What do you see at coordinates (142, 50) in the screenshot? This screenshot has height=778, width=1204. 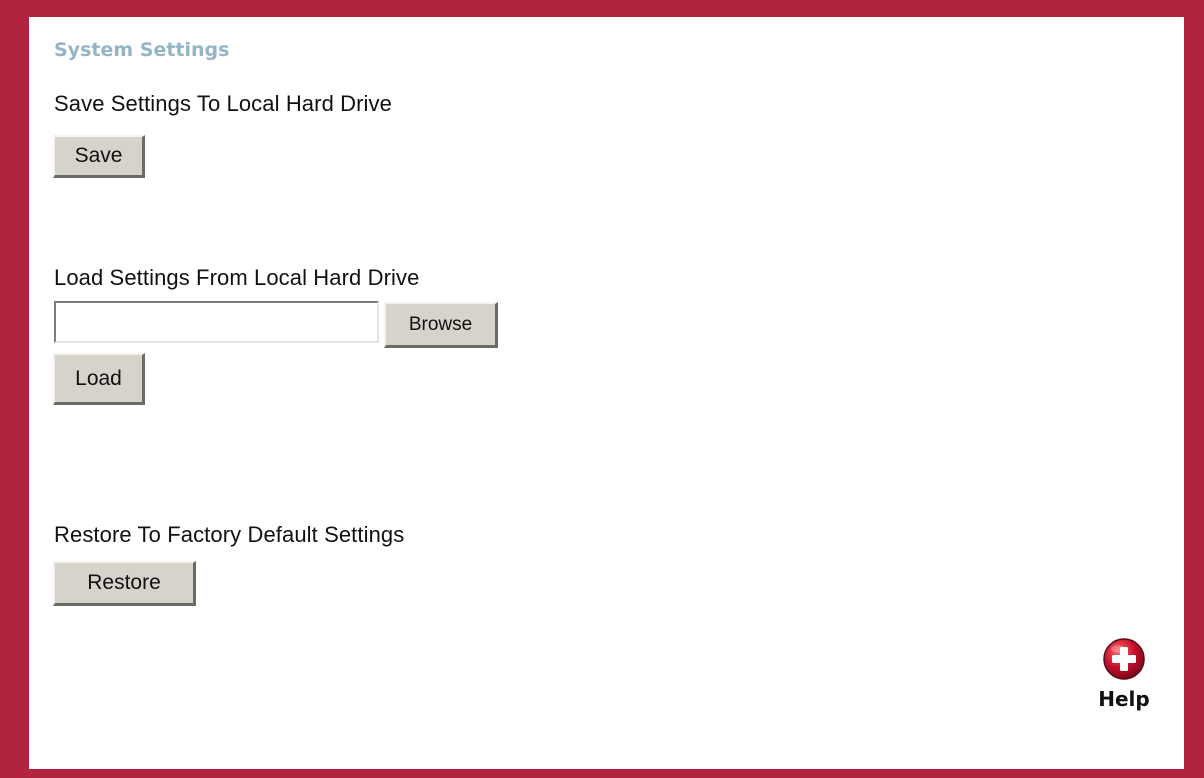 I see `page-title: System Settings` at bounding box center [142, 50].